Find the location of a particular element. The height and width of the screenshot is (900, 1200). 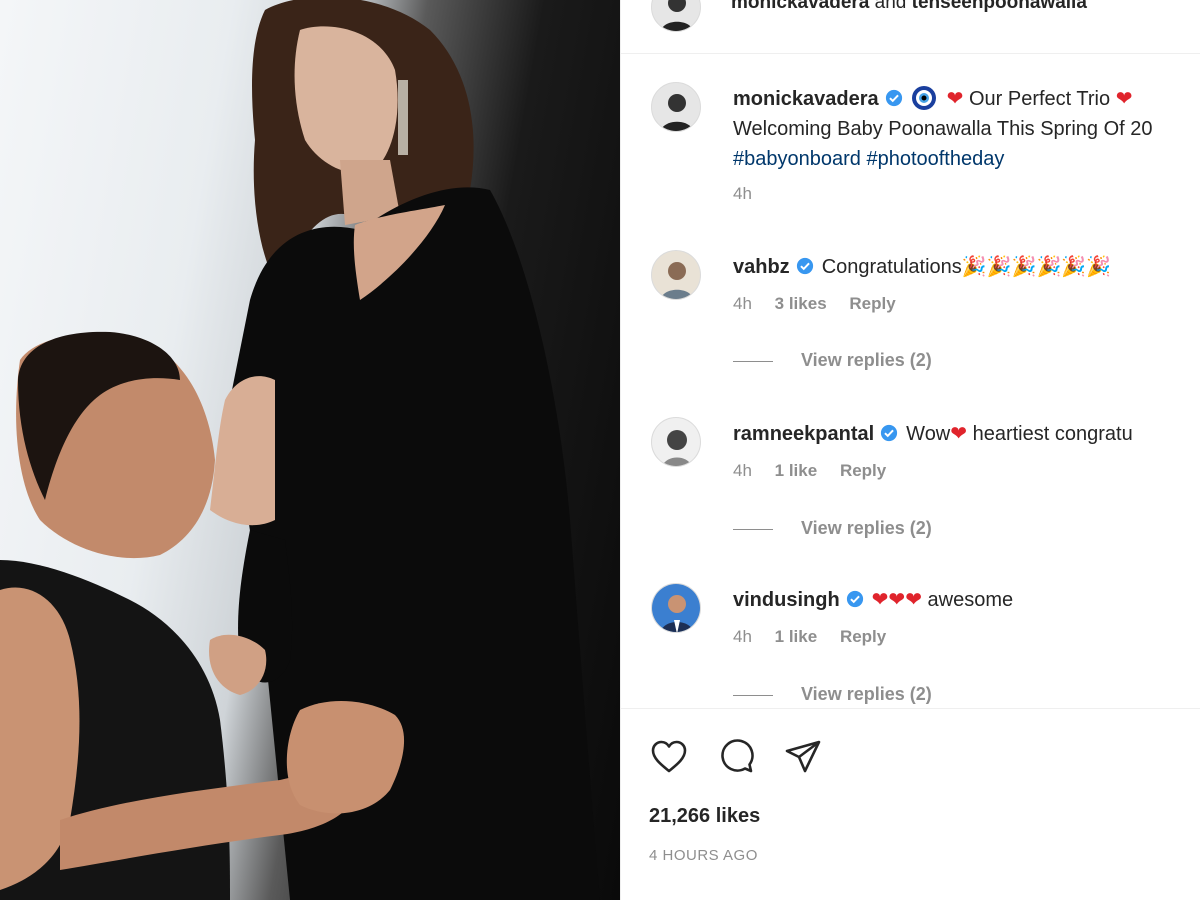

party-popper-icon: 🎉🎉🎉🎉🎉🎉 is located at coordinates (1036, 267).